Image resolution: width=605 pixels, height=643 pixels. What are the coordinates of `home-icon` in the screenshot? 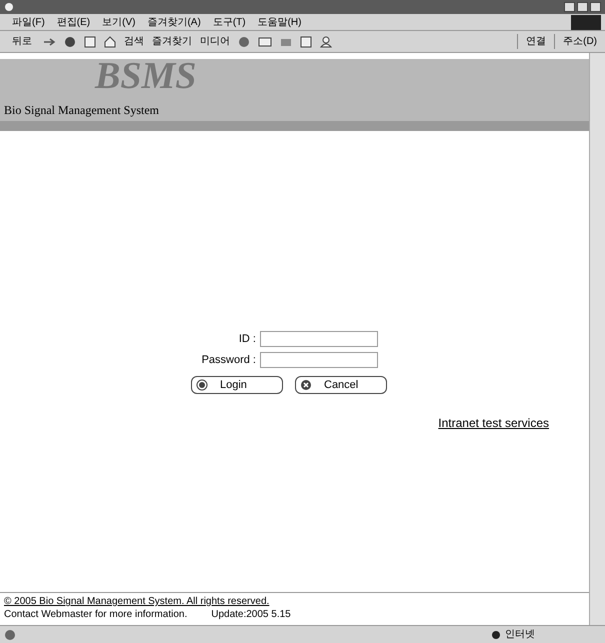 It's located at (110, 42).